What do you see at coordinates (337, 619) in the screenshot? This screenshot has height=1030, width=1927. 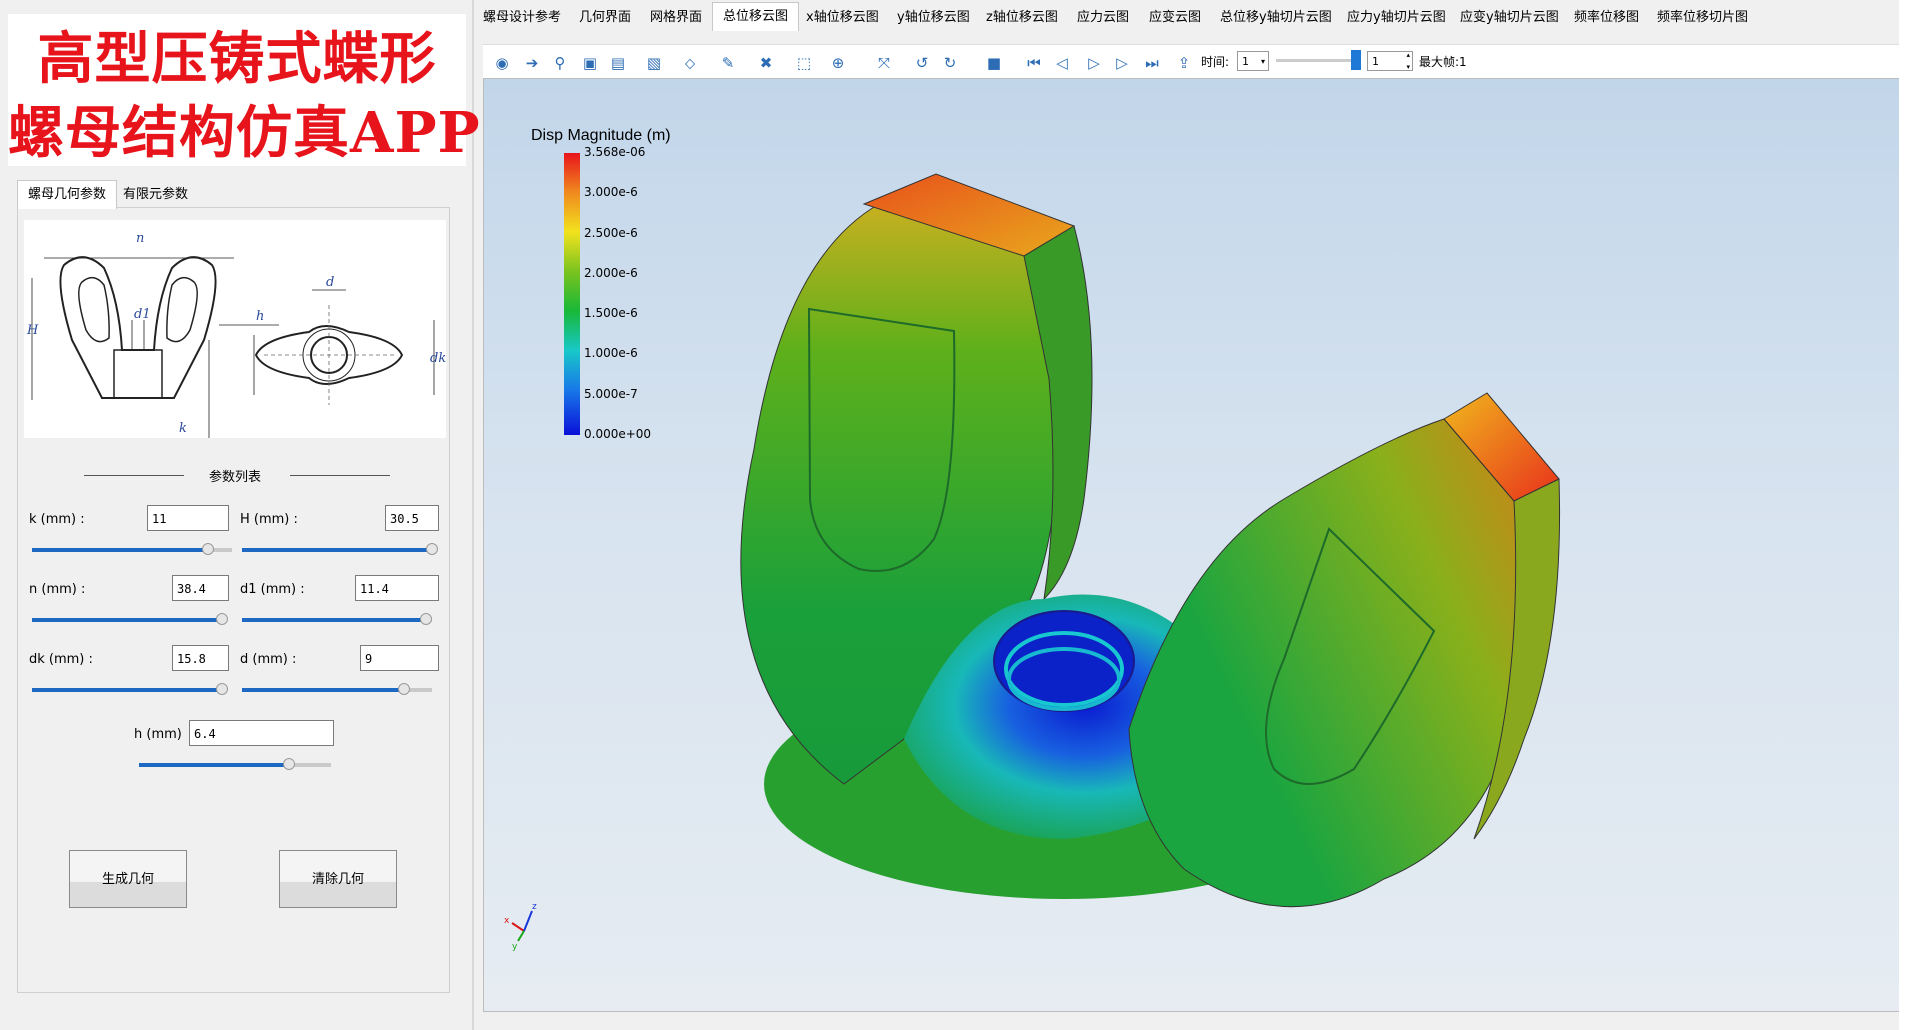 I see `param-d1-slider` at bounding box center [337, 619].